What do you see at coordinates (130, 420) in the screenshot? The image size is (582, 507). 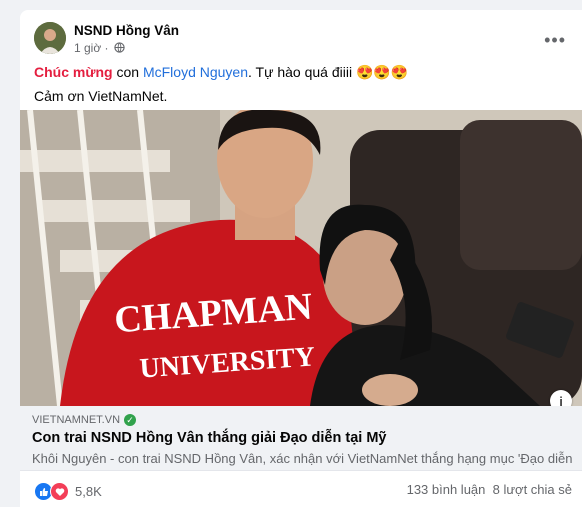 I see `verified-check-icon: ✓` at bounding box center [130, 420].